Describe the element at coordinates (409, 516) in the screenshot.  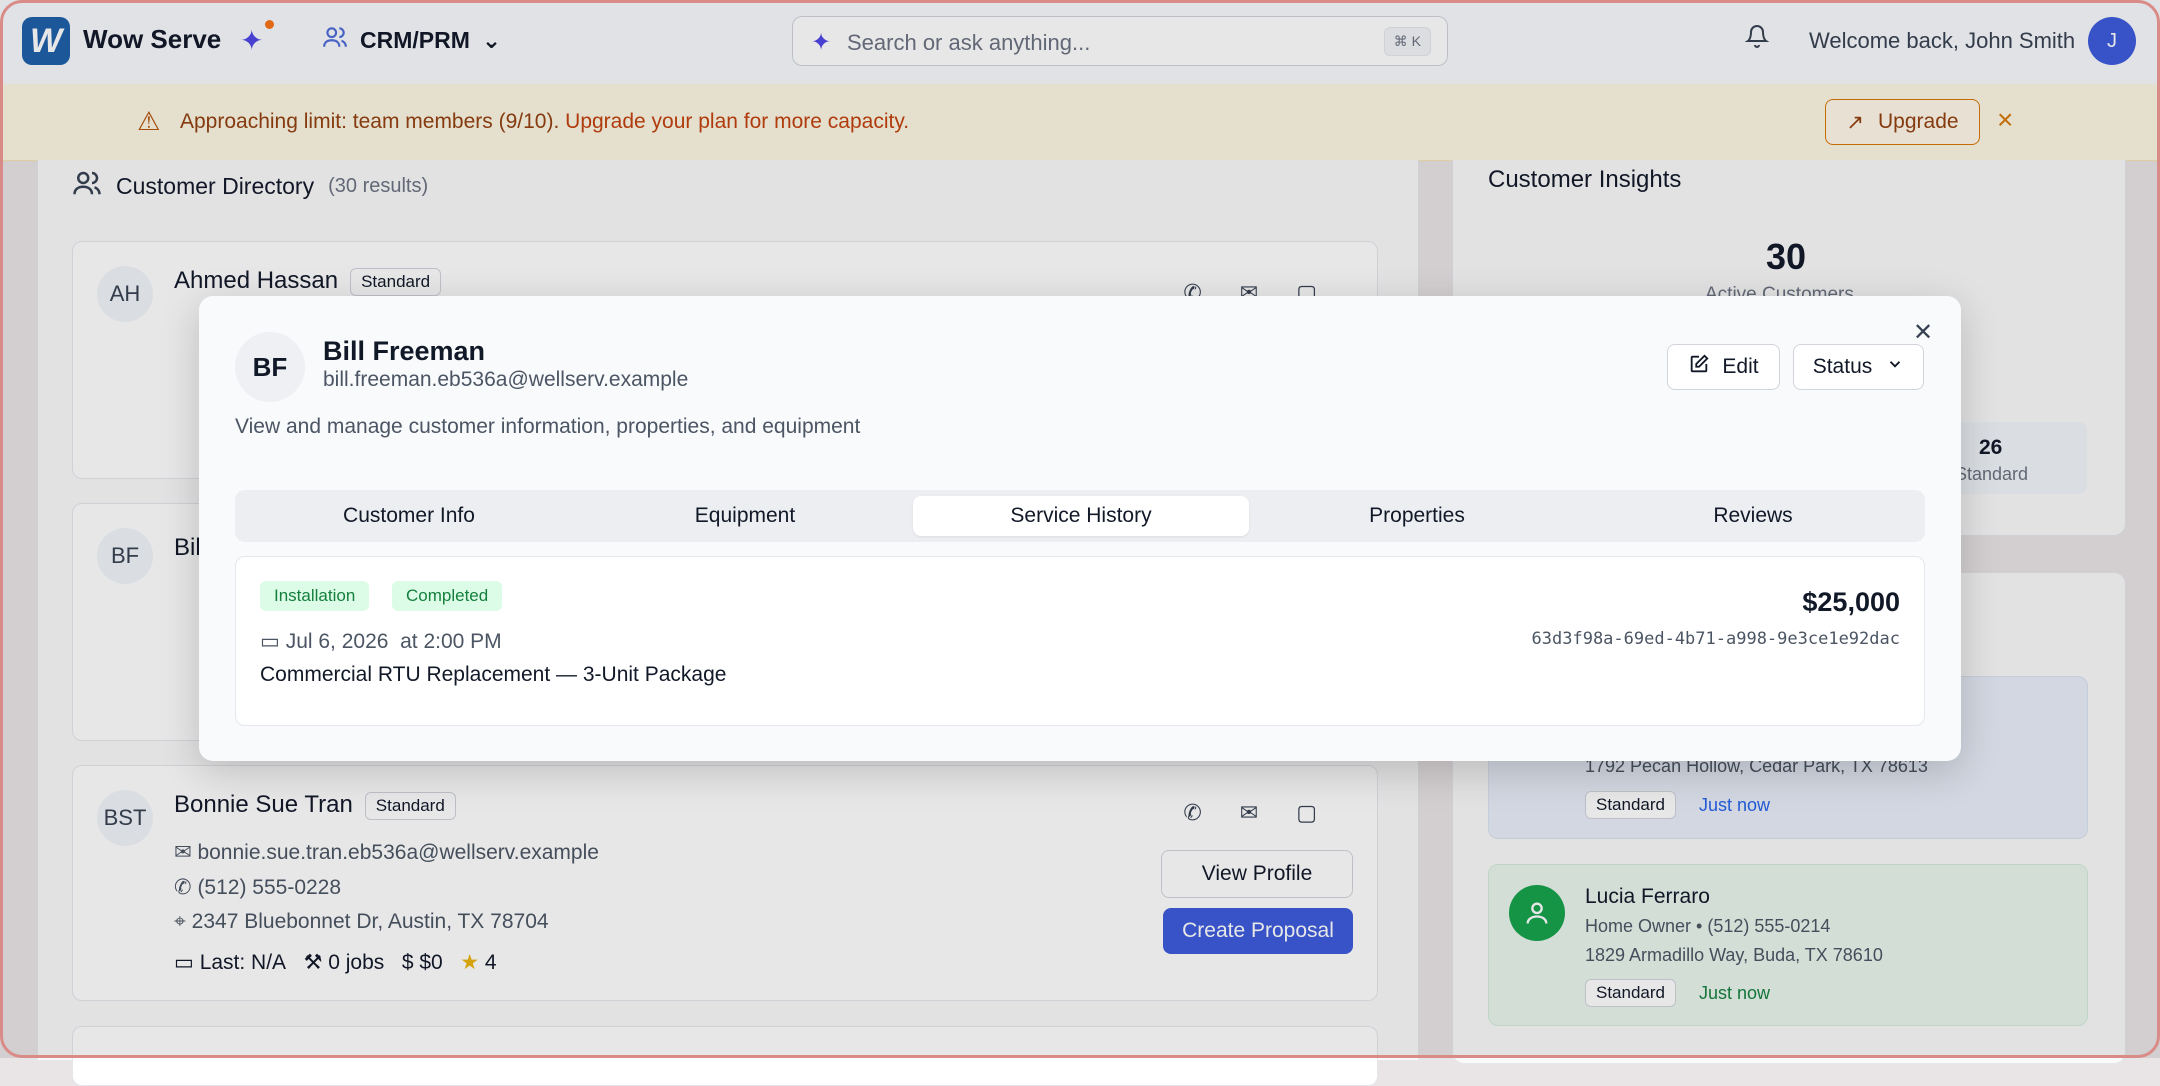
I see `tab-customer-info: Customer Info` at that location.